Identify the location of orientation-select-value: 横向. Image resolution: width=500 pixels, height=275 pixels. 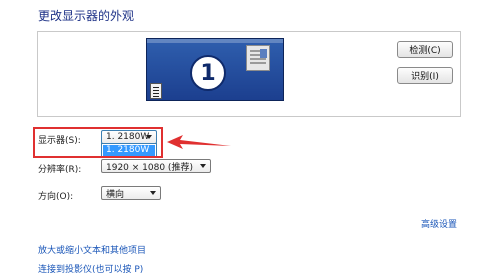
(115, 194).